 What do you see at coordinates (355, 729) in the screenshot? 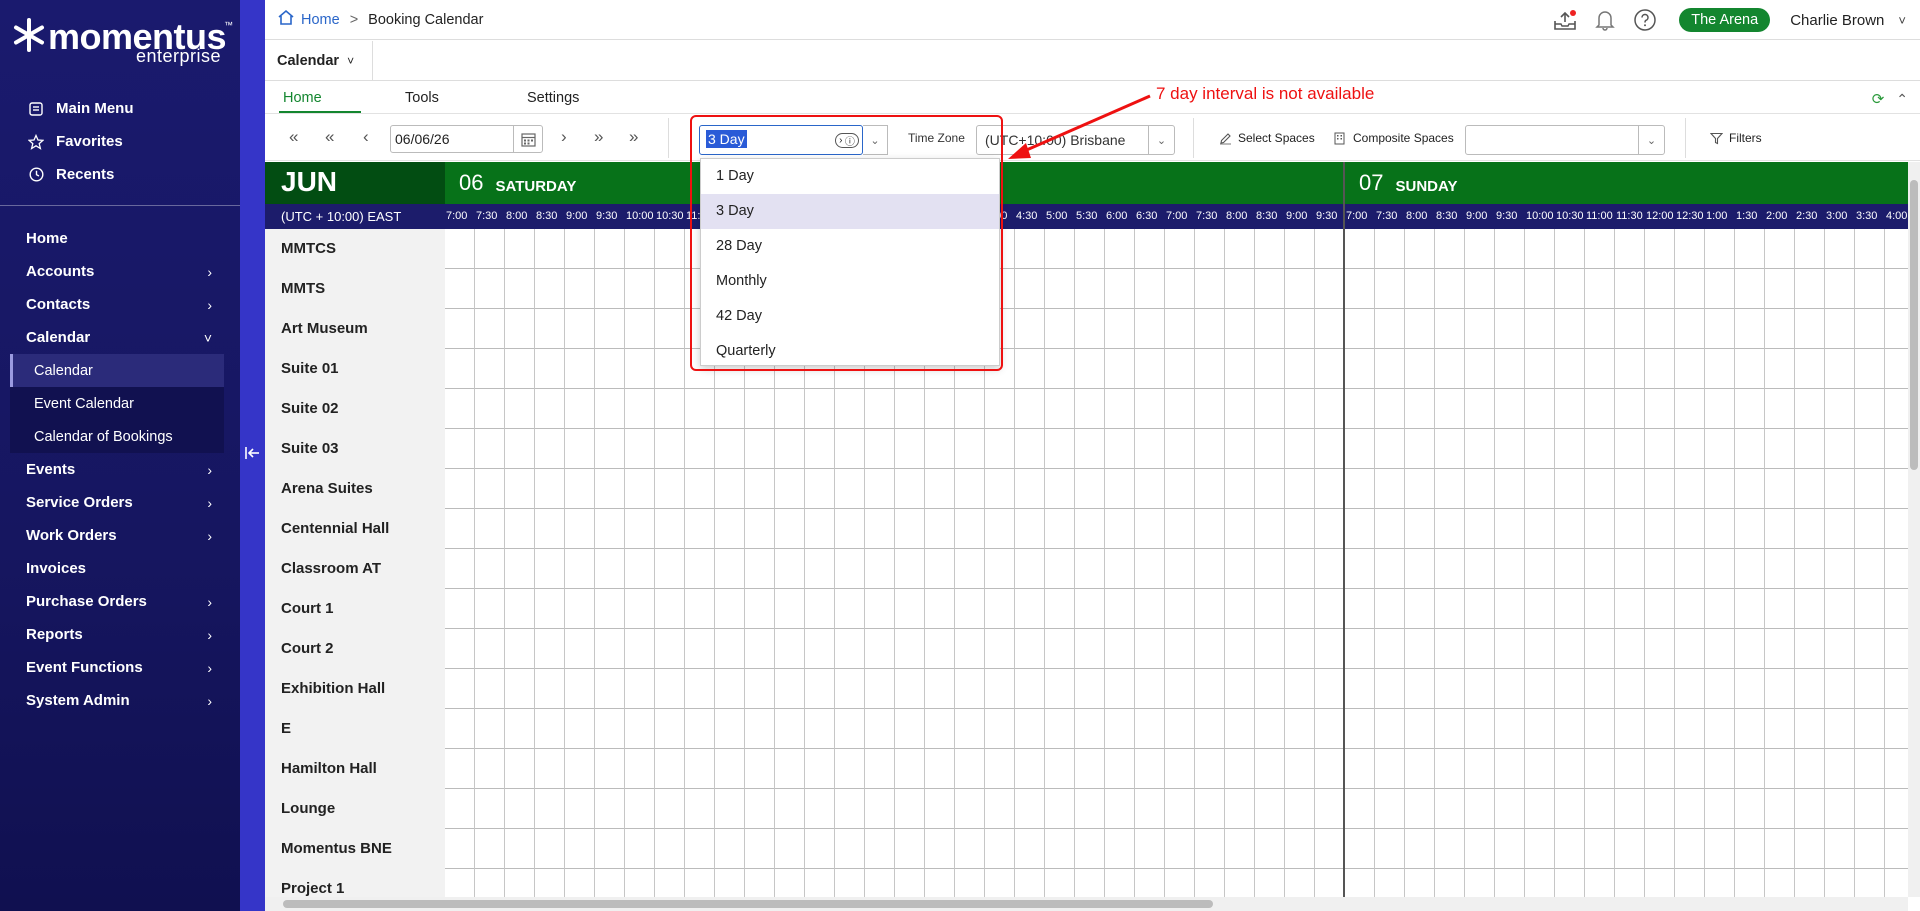
I see `space-label: E` at bounding box center [355, 729].